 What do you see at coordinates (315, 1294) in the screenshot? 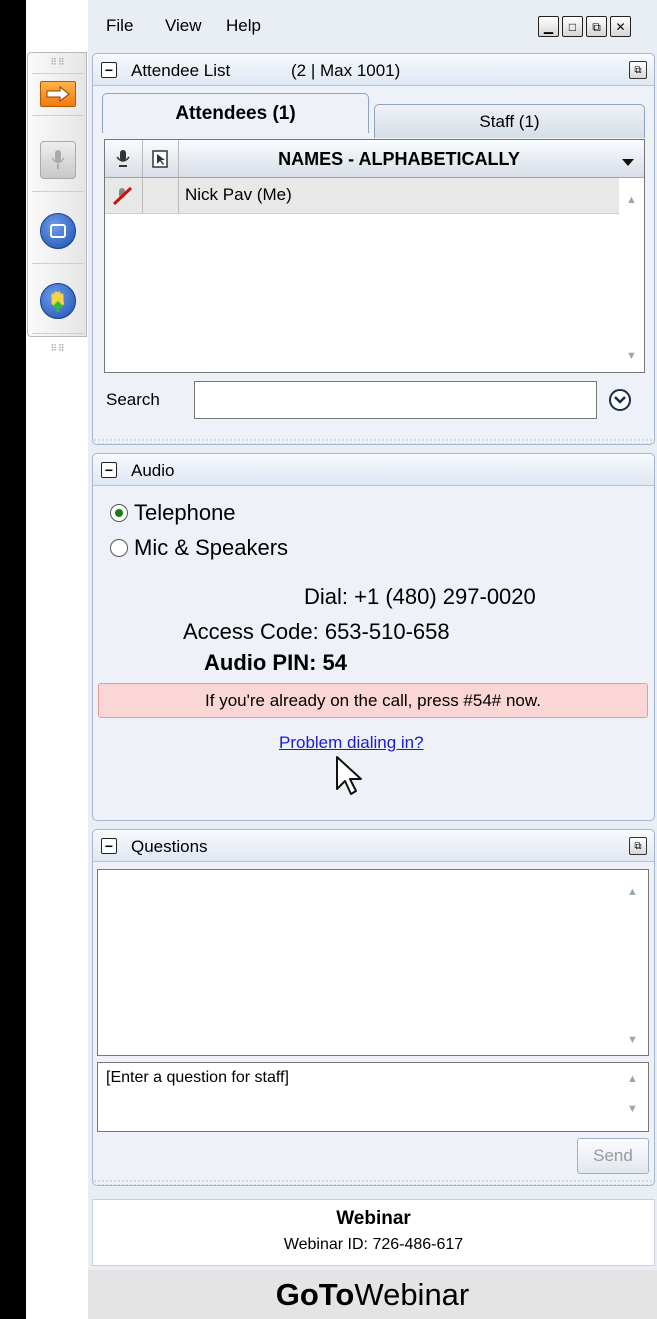
I see `logo-bold: GoTo` at bounding box center [315, 1294].